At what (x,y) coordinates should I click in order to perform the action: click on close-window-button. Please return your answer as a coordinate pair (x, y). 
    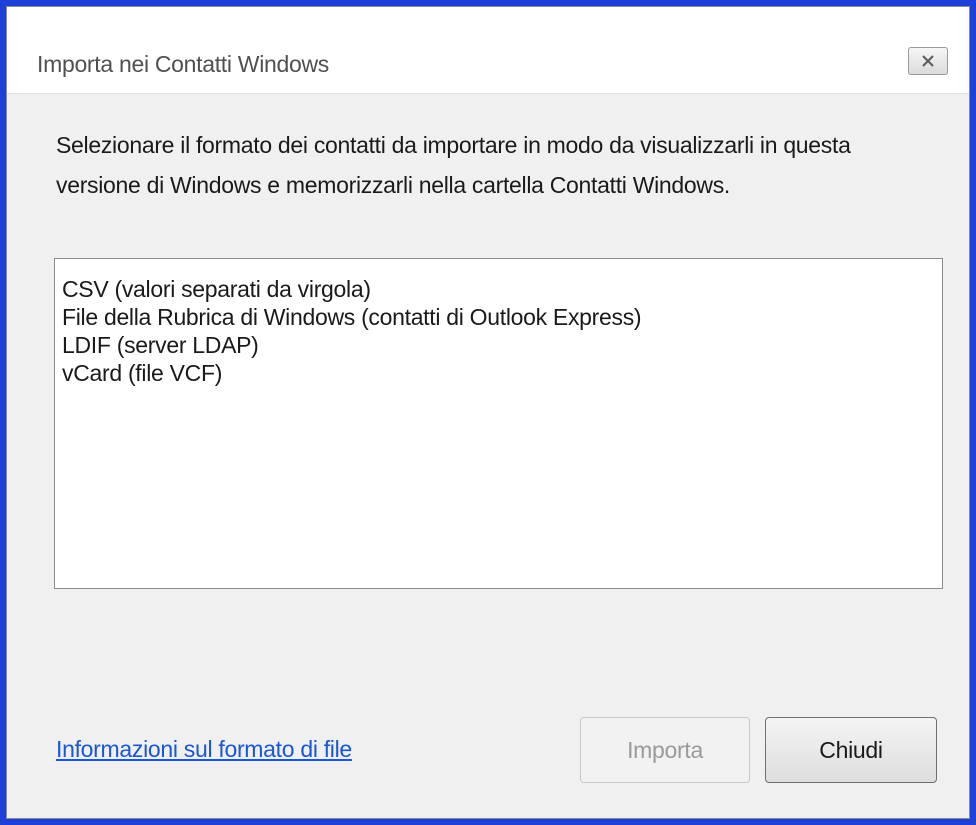
    Looking at the image, I should click on (928, 61).